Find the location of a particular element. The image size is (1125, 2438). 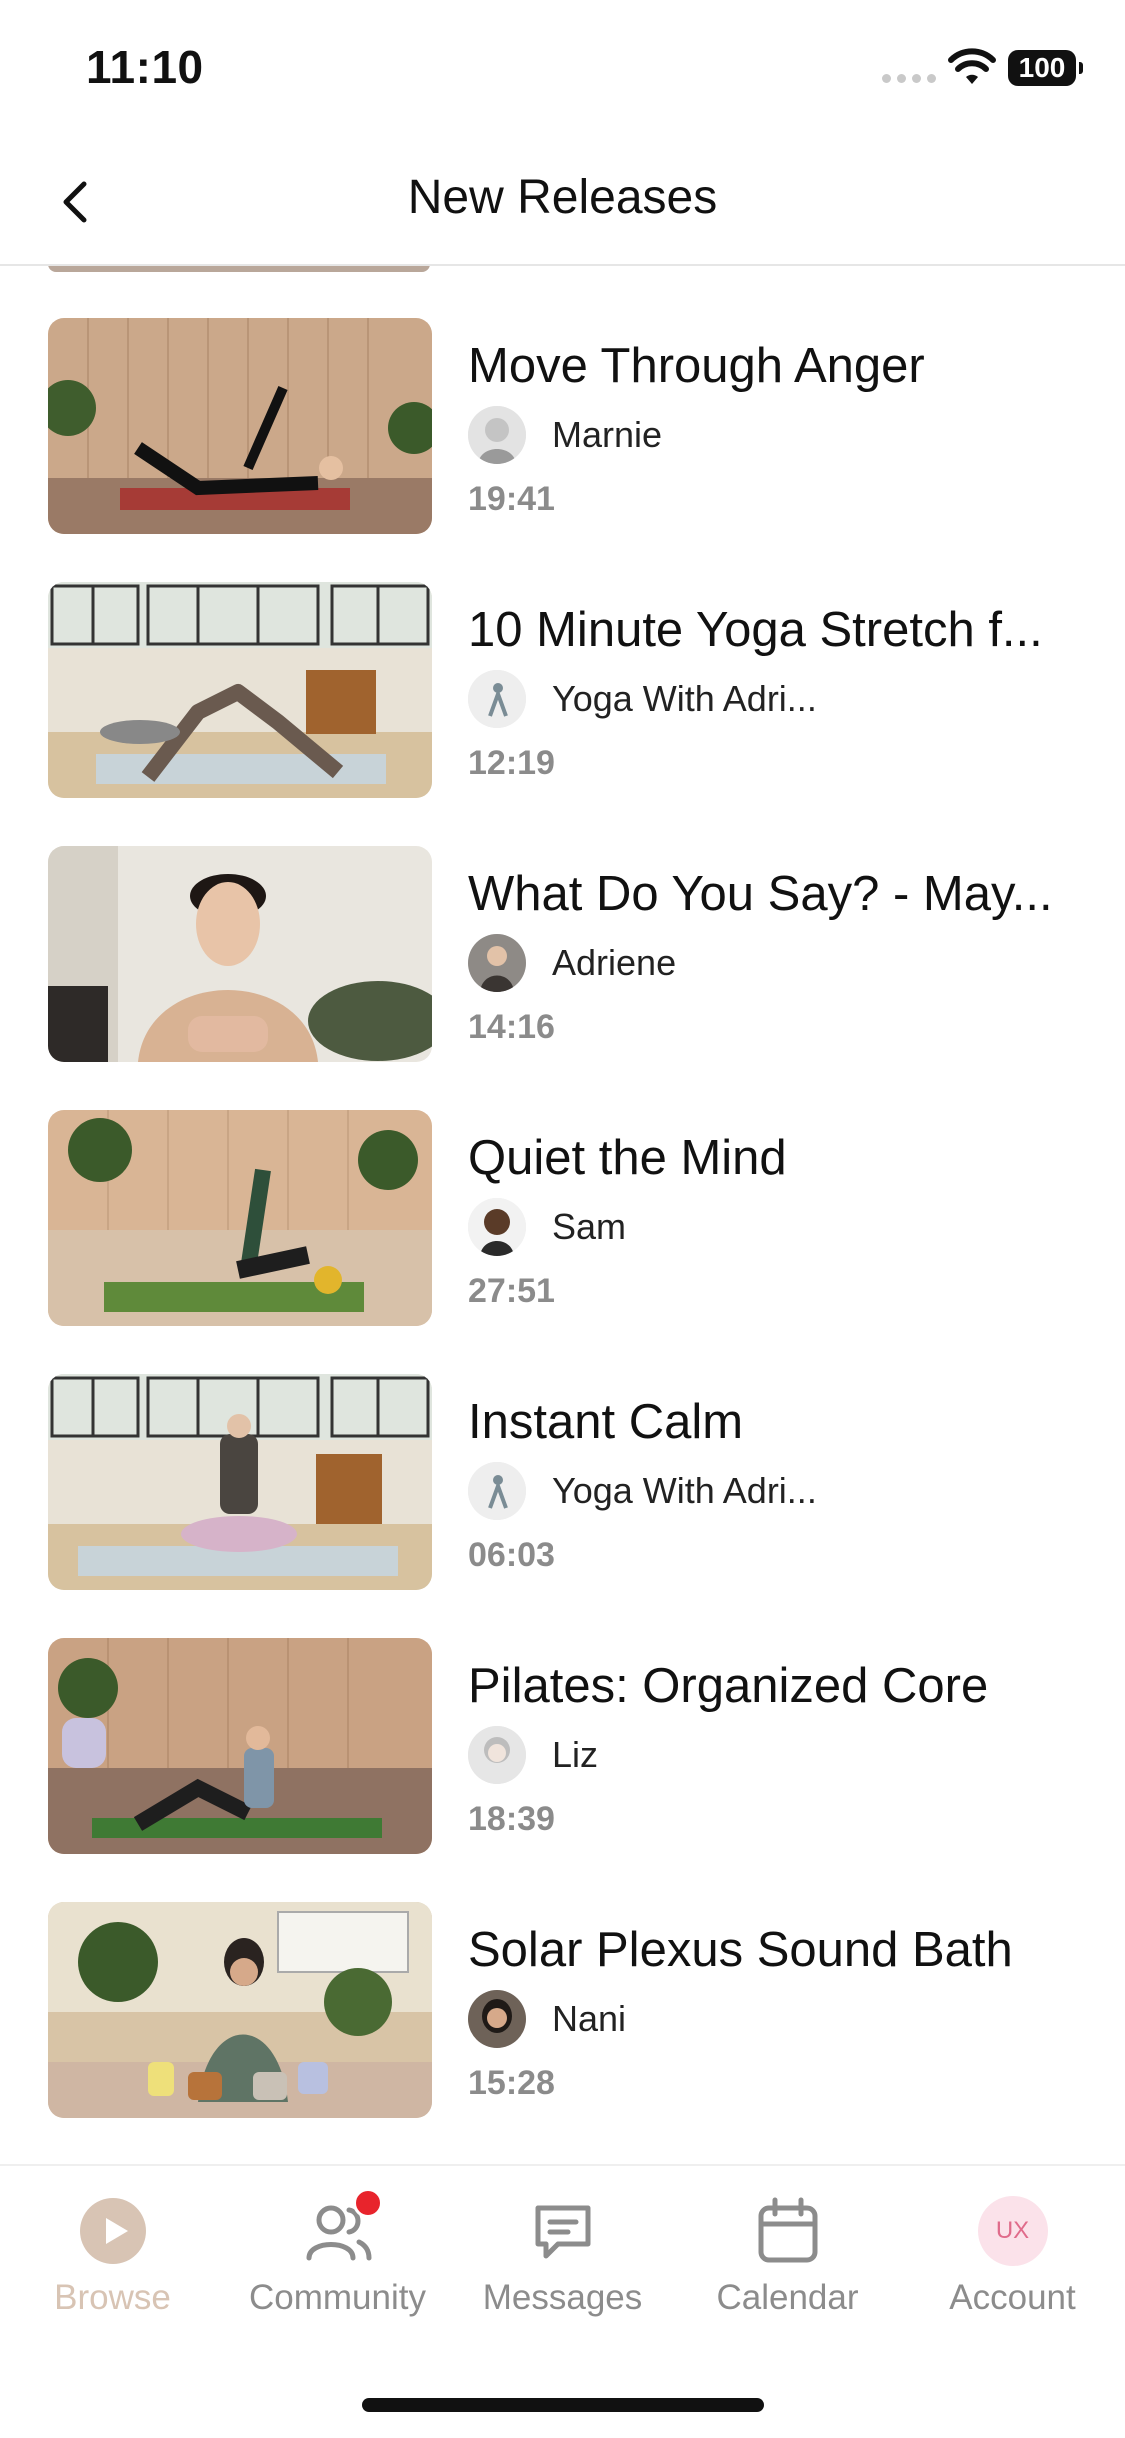

tab-community: Community is located at coordinates (337, 2262).